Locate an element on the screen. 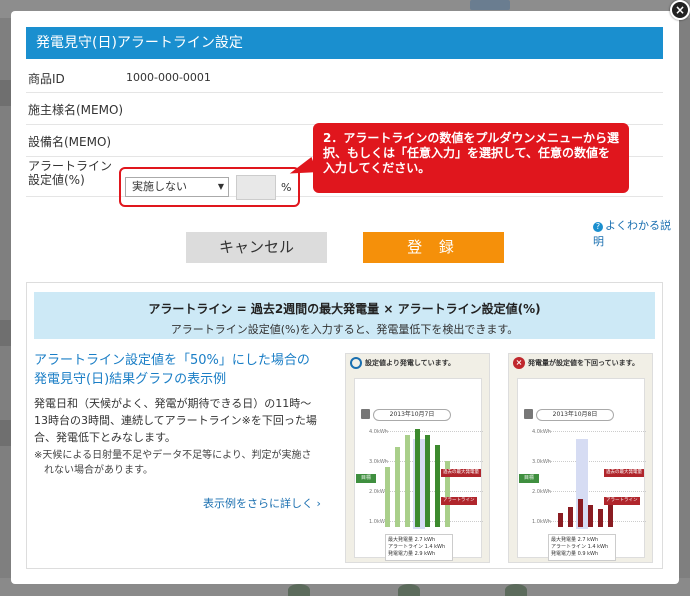 Image resolution: width=690 pixels, height=596 pixels. more-example-link: 表示例をさらに詳しく › is located at coordinates (262, 503).